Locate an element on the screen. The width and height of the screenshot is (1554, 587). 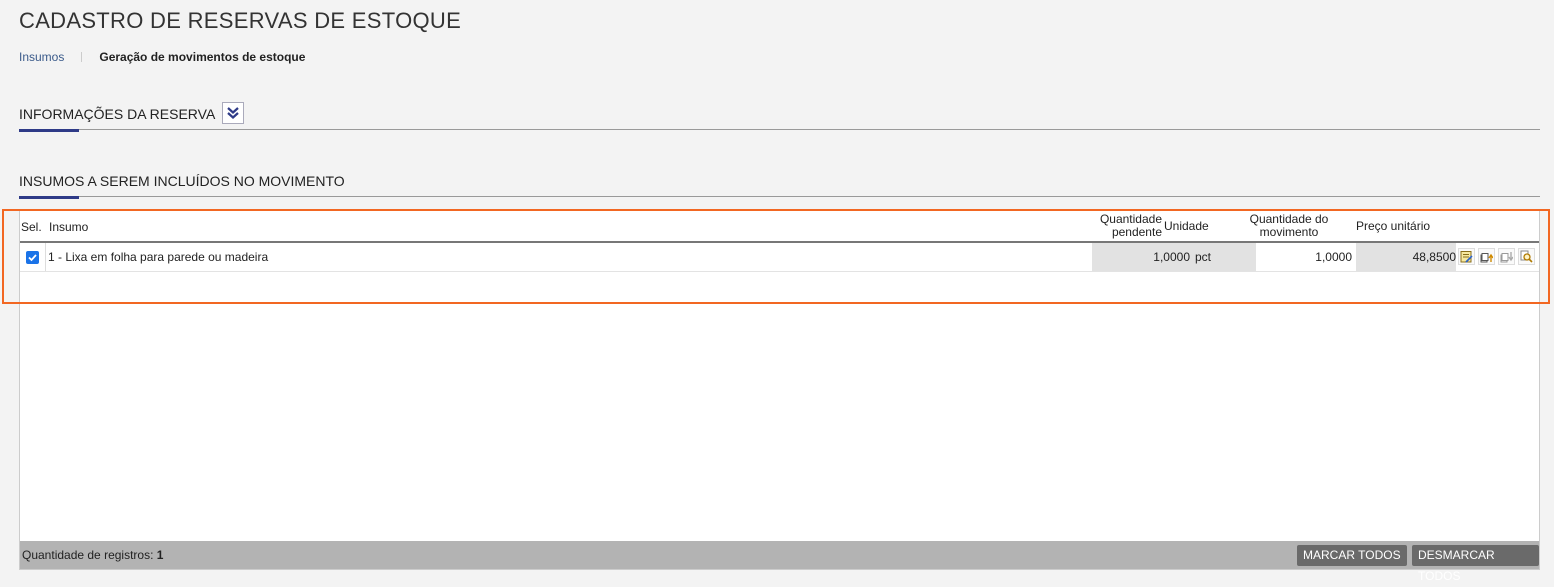
column-header-quantidade-movimento: Quantidade do movimento is located at coordinates (1289, 226).